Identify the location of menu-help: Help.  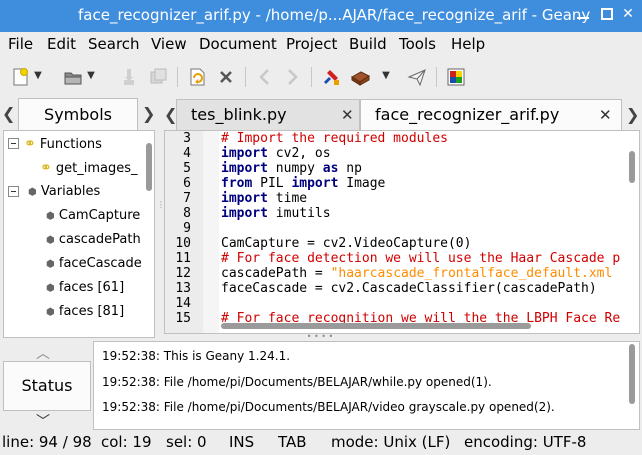
(468, 44).